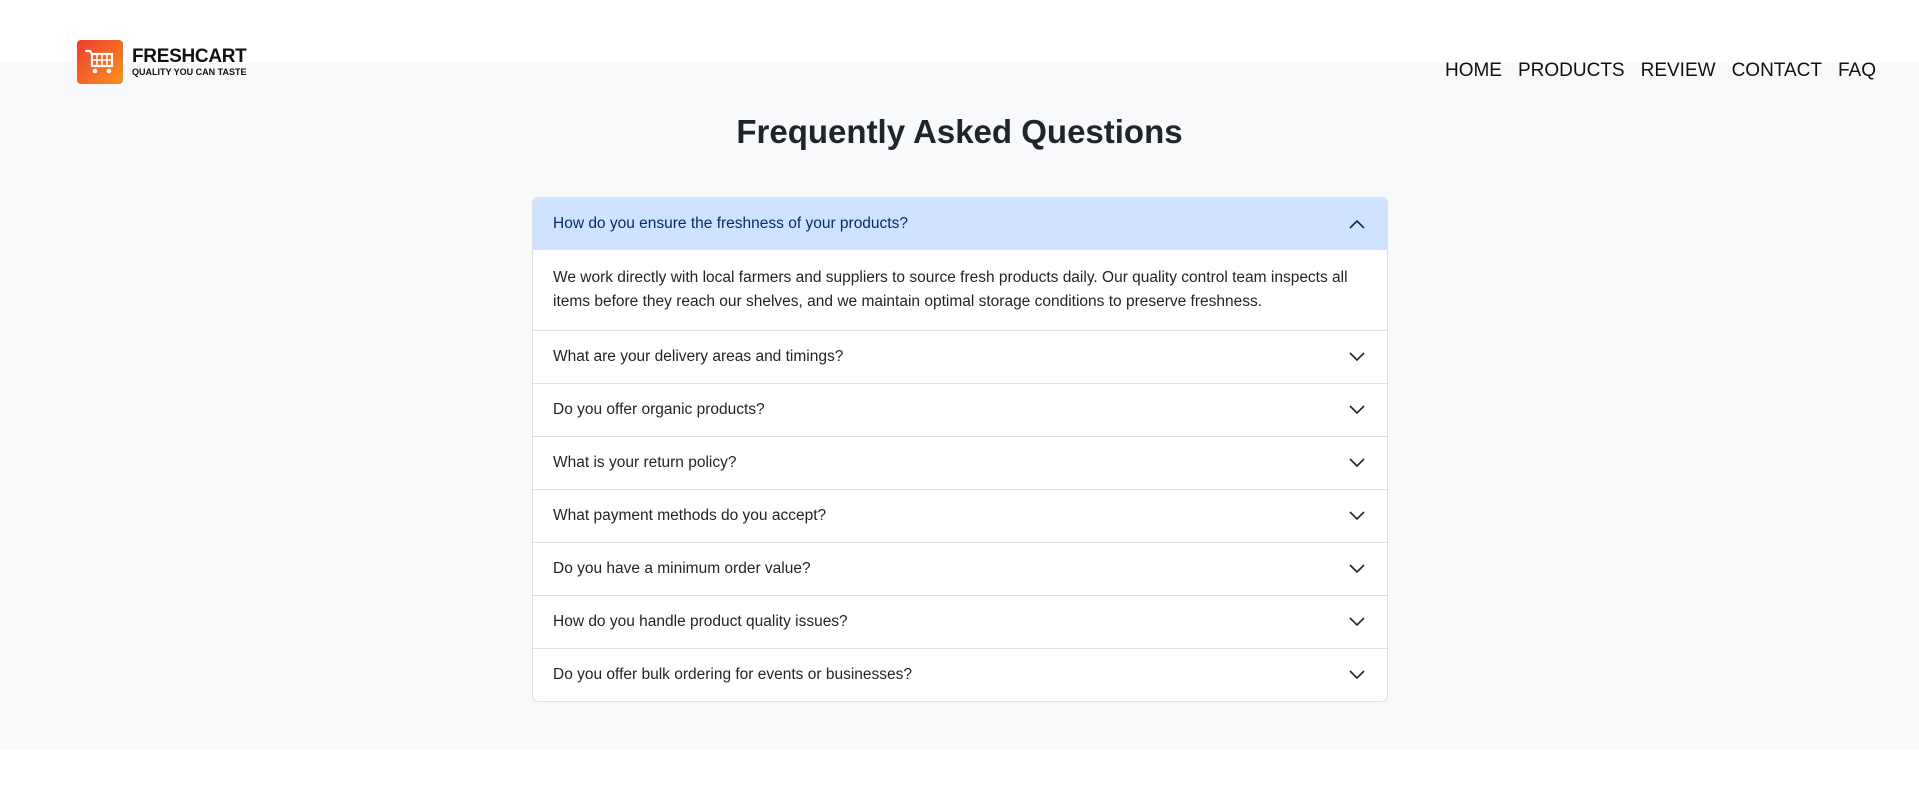 The height and width of the screenshot is (805, 1919). I want to click on brand-name: FRESHCART, so click(189, 56).